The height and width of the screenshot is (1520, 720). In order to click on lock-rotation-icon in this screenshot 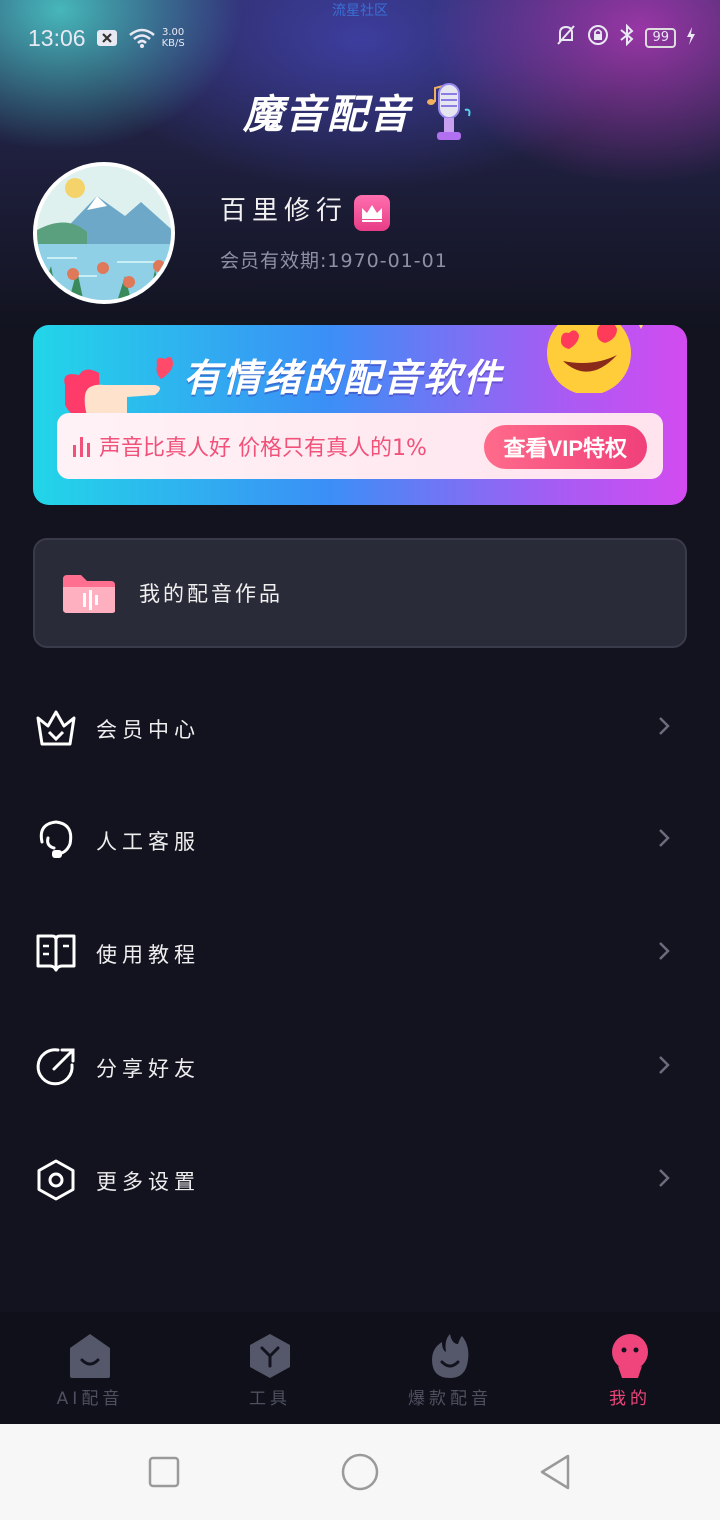, I will do `click(598, 38)`.